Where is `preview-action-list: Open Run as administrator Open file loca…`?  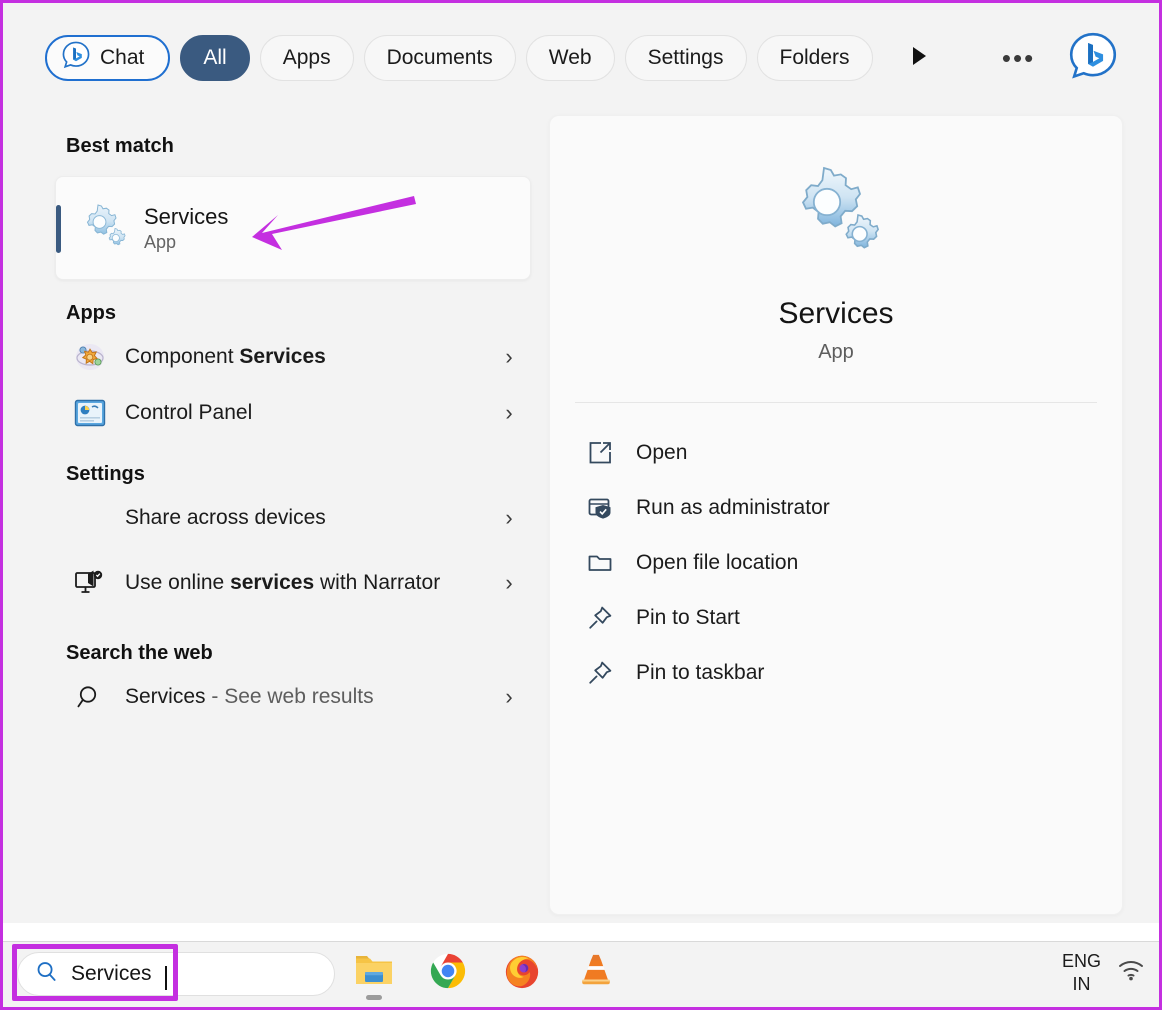 preview-action-list: Open Run as administrator Open file loca… is located at coordinates (836, 551).